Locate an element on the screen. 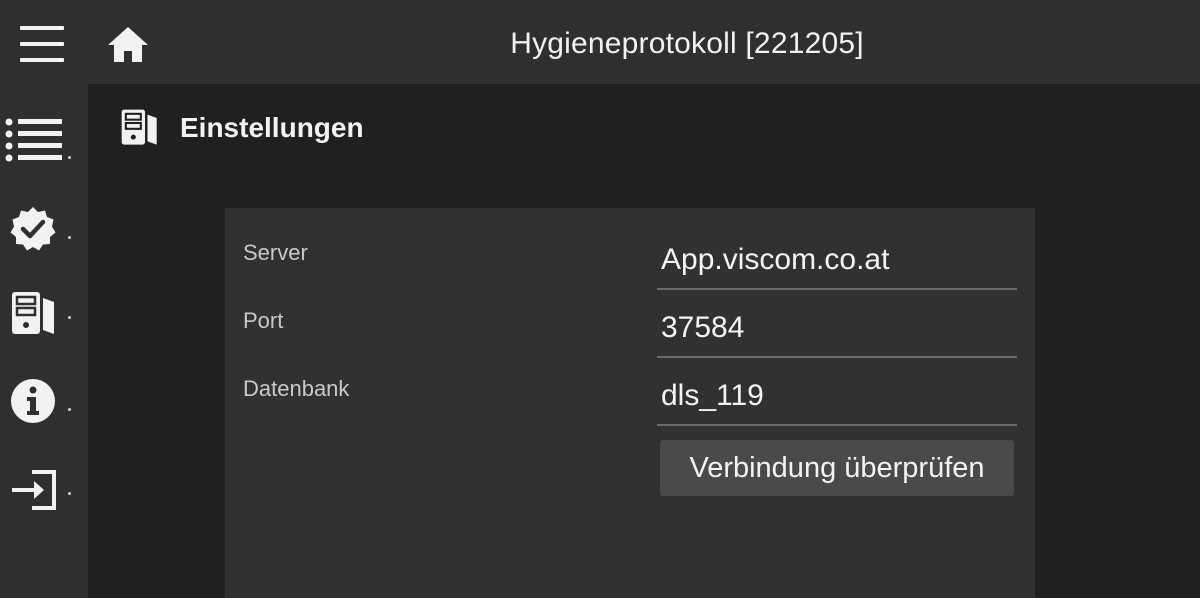 The height and width of the screenshot is (598, 1200). port-label: Port is located at coordinates (263, 320).